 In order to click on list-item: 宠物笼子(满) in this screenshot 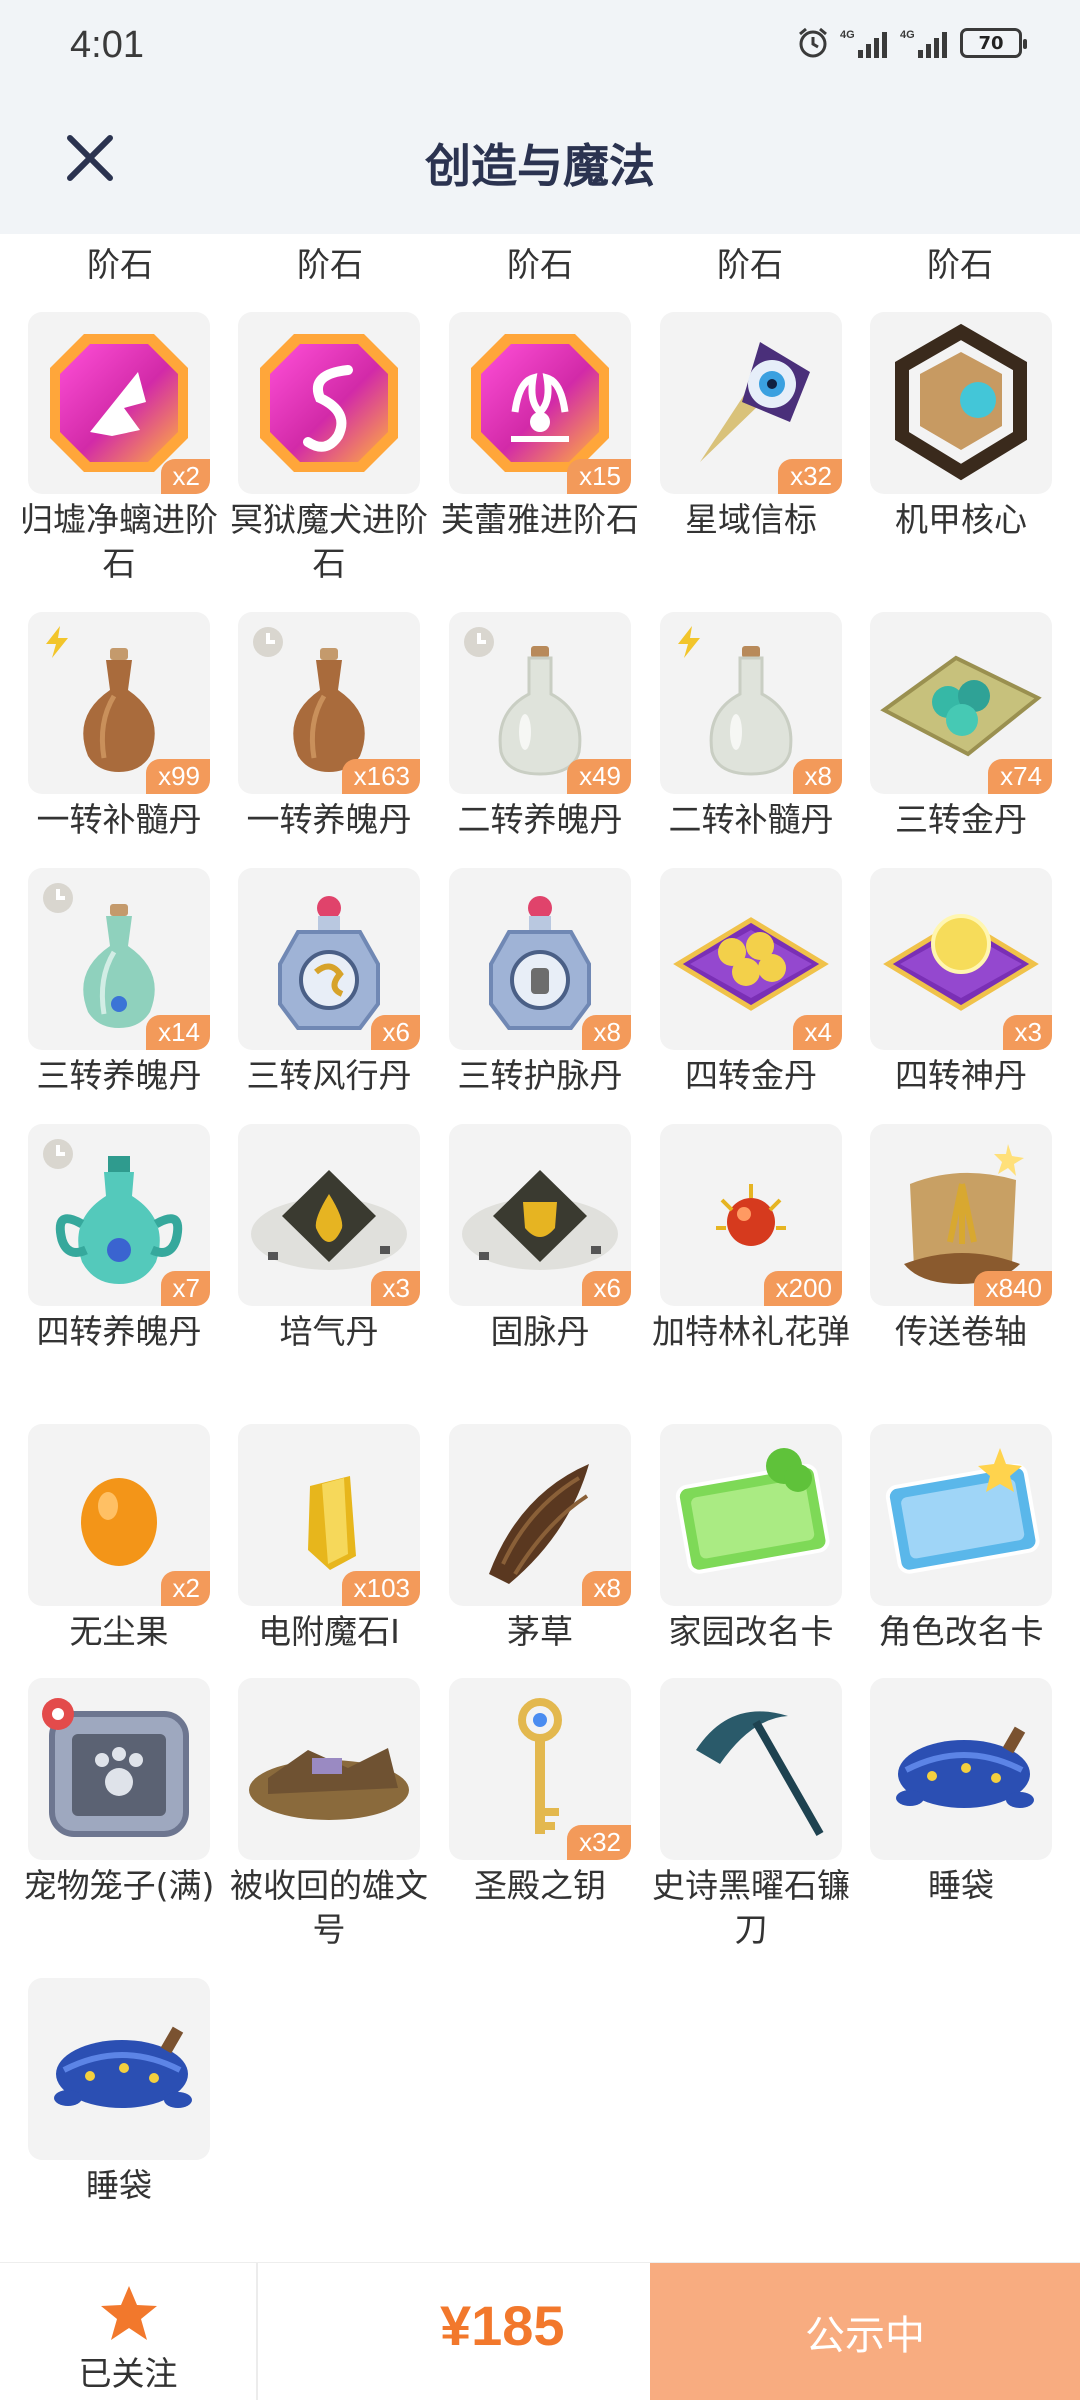, I will do `click(119, 1793)`.